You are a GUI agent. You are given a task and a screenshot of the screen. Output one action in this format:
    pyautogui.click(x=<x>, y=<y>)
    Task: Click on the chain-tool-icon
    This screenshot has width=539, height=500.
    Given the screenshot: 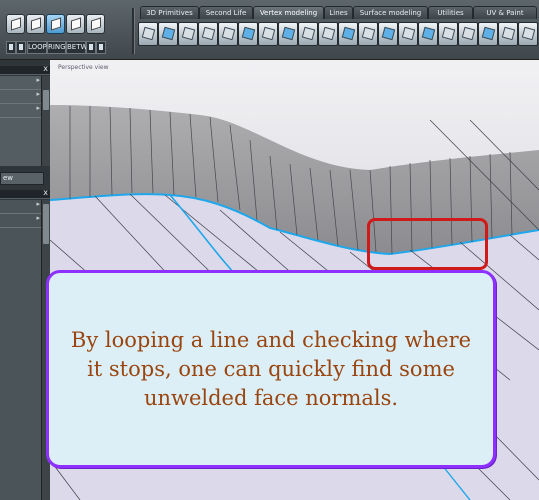 What is the action you would take?
    pyautogui.click(x=348, y=34)
    